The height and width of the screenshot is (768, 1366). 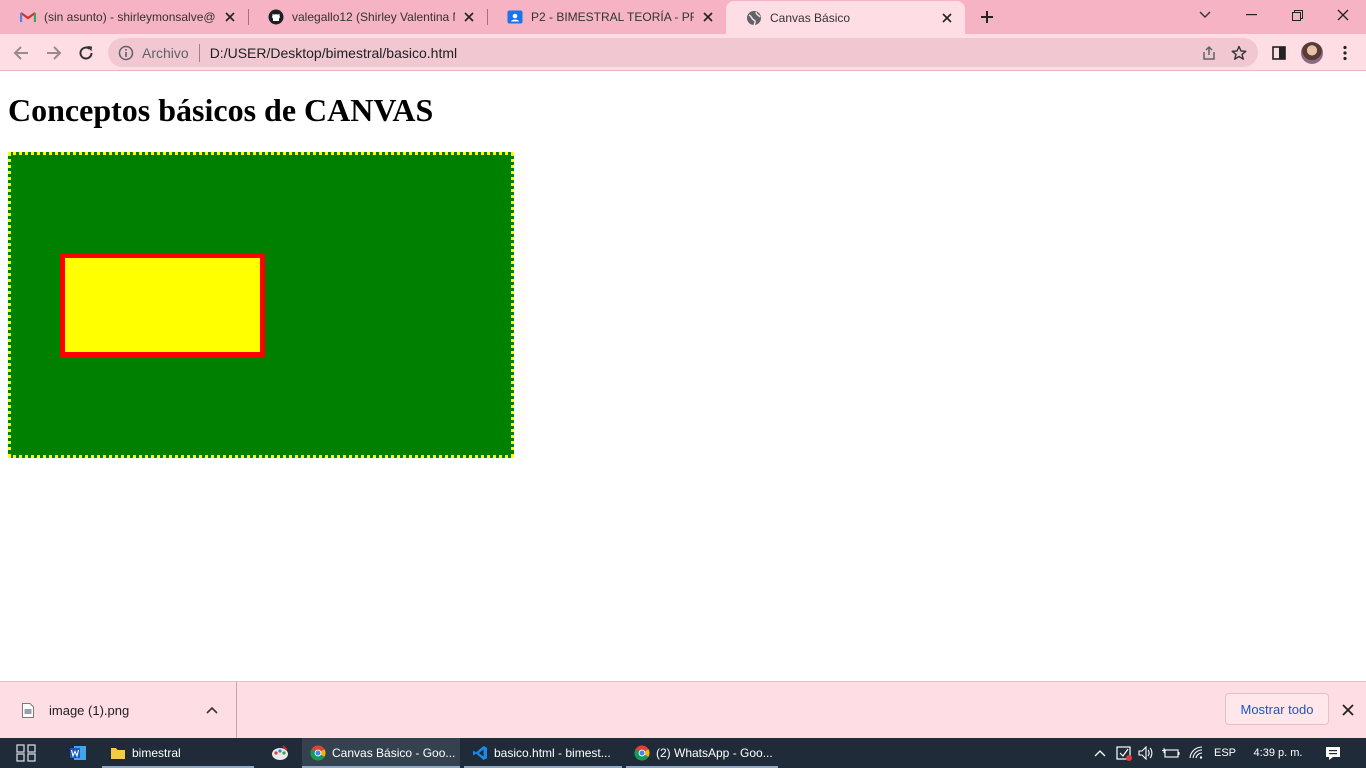 I want to click on tab-gmail: (sin asunto) - shirleymonsalve@c, so click(x=124, y=17).